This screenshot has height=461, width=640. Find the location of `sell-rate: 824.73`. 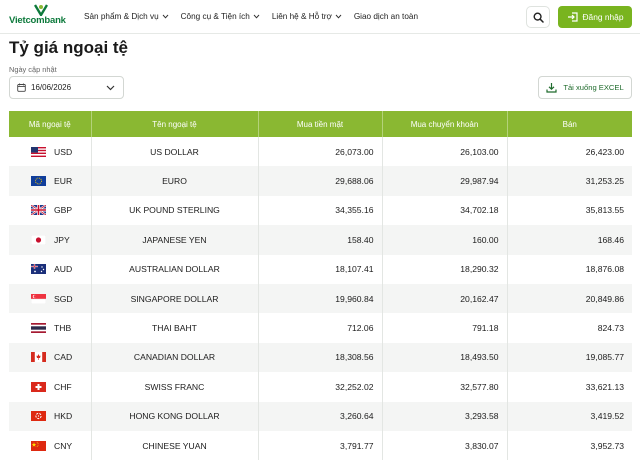

sell-rate: 824.73 is located at coordinates (569, 328).